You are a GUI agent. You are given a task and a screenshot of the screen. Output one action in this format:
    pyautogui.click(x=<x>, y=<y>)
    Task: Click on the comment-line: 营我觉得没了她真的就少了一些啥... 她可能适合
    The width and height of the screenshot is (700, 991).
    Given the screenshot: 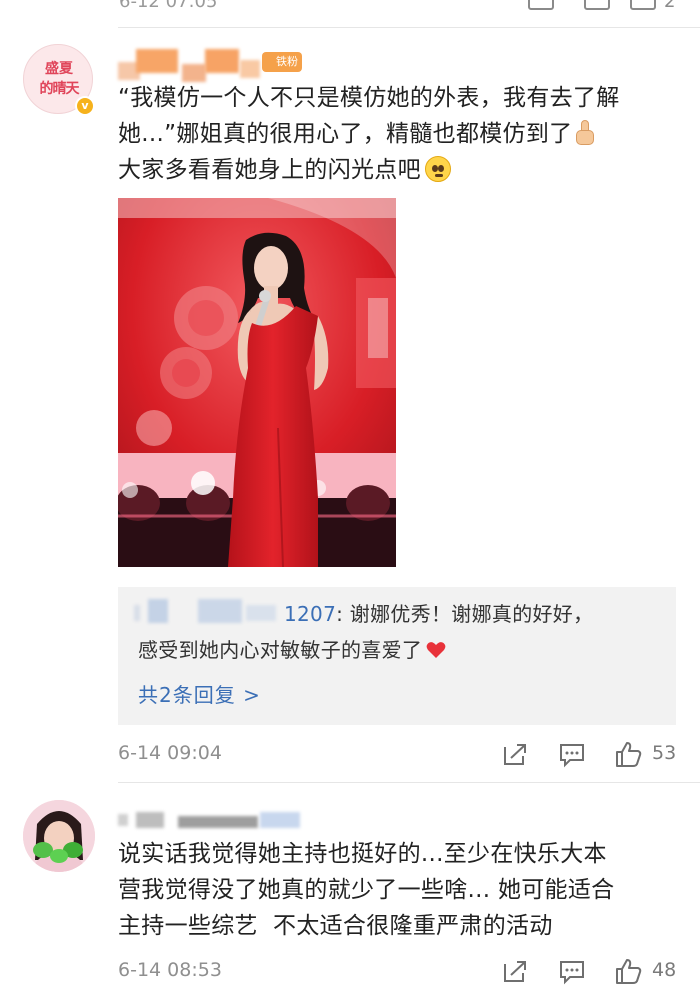 What is the action you would take?
    pyautogui.click(x=366, y=890)
    